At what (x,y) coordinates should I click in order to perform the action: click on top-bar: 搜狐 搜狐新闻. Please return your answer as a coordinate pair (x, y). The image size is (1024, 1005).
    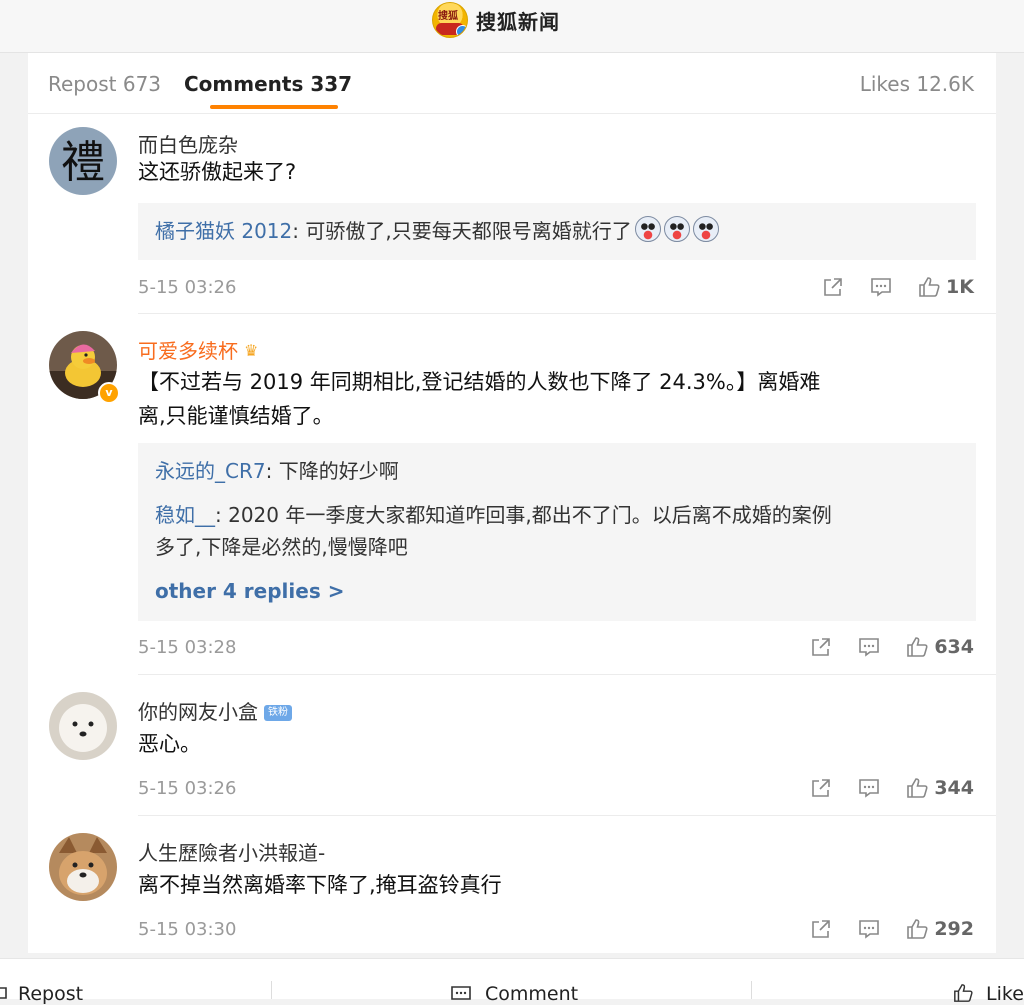
    Looking at the image, I should click on (512, 26).